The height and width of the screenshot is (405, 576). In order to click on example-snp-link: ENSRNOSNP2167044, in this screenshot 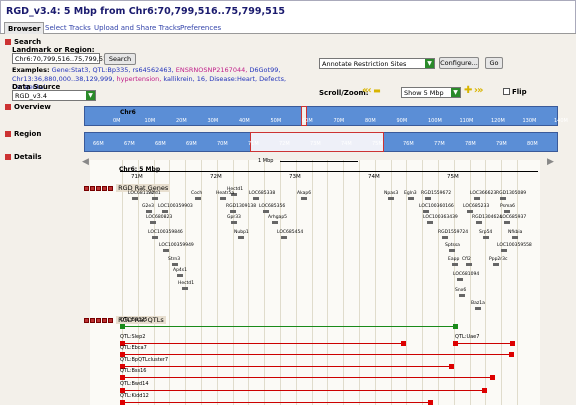, I will do `click(212, 70)`.